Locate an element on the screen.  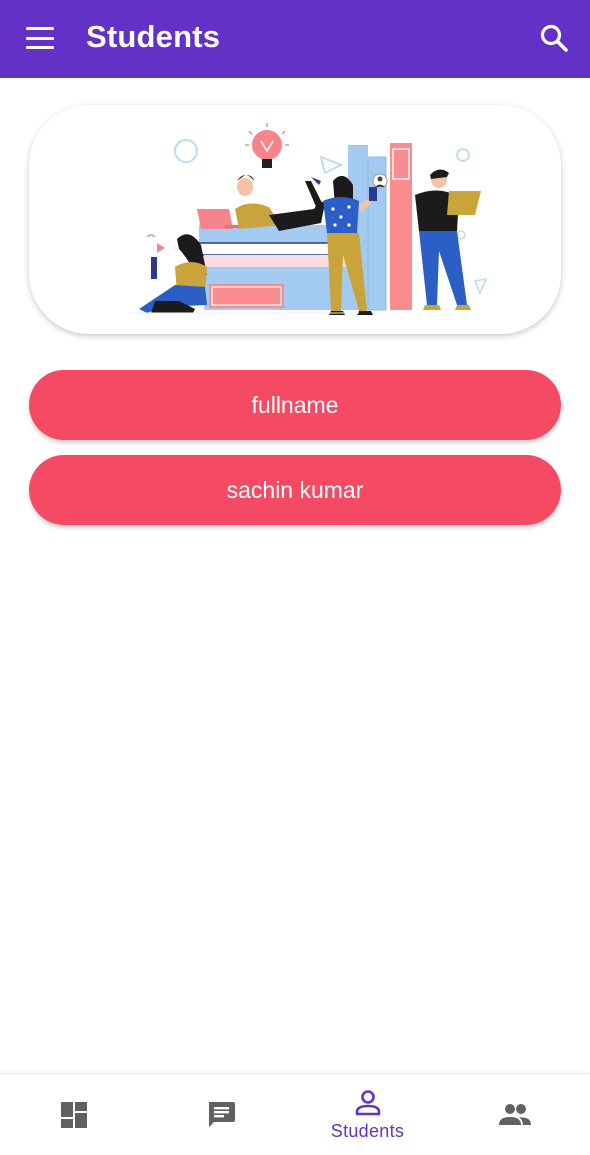
dashboard-icon is located at coordinates (73, 1115).